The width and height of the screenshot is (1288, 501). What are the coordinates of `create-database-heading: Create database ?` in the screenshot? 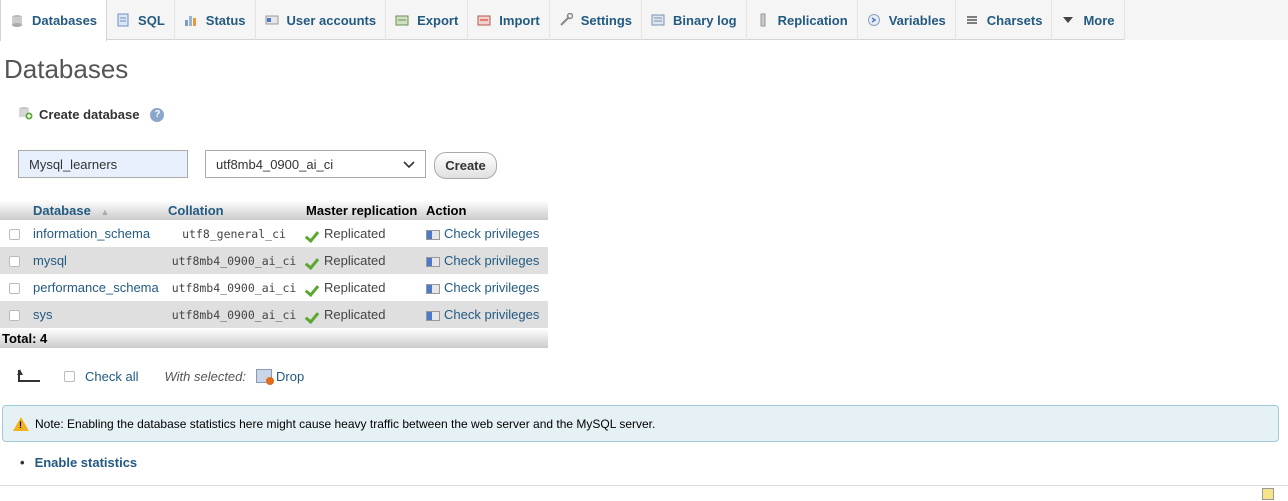 It's located at (91, 114).